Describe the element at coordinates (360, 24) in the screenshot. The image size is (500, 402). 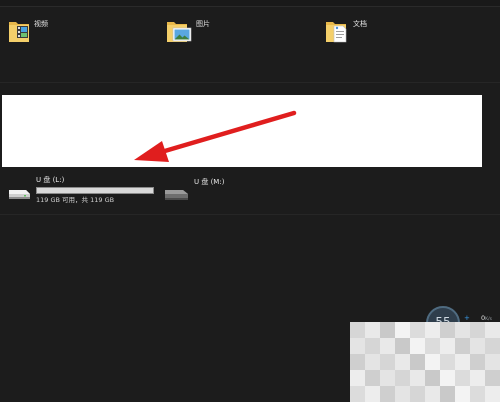
I see `folder-label: 文档` at that location.